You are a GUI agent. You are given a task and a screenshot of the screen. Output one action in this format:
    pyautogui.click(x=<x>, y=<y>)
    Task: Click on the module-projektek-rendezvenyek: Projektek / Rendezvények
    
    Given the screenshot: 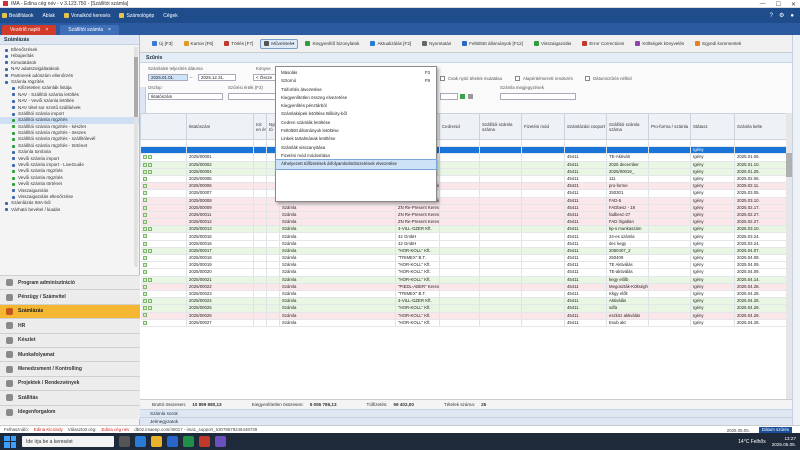 What is the action you would take?
    pyautogui.click(x=70, y=383)
    